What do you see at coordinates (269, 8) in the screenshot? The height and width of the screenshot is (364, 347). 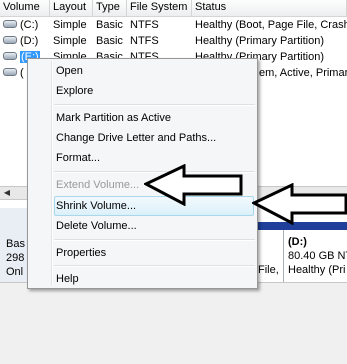 I see `column-header-status: Status` at bounding box center [269, 8].